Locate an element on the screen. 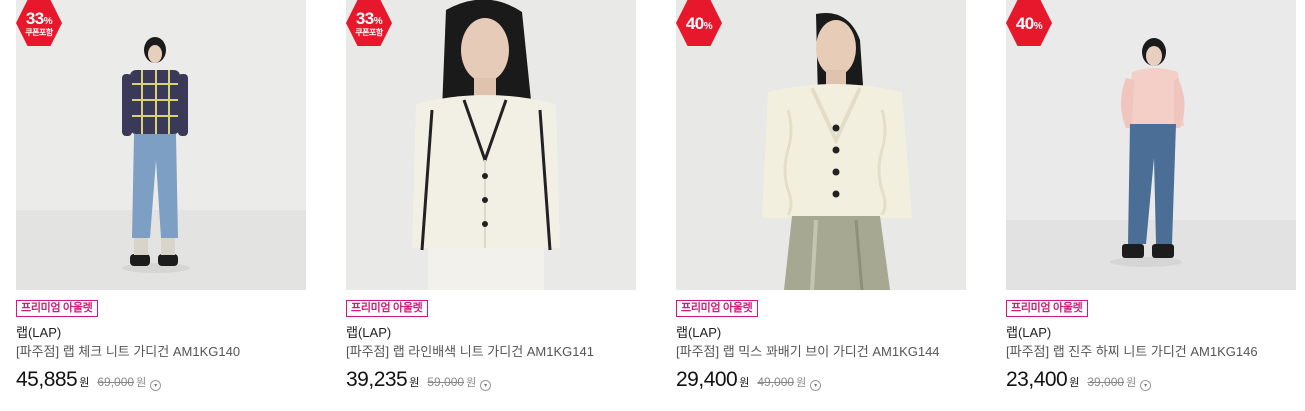 This screenshot has height=411, width=1305. sale-price: 29,400 is located at coordinates (707, 379).